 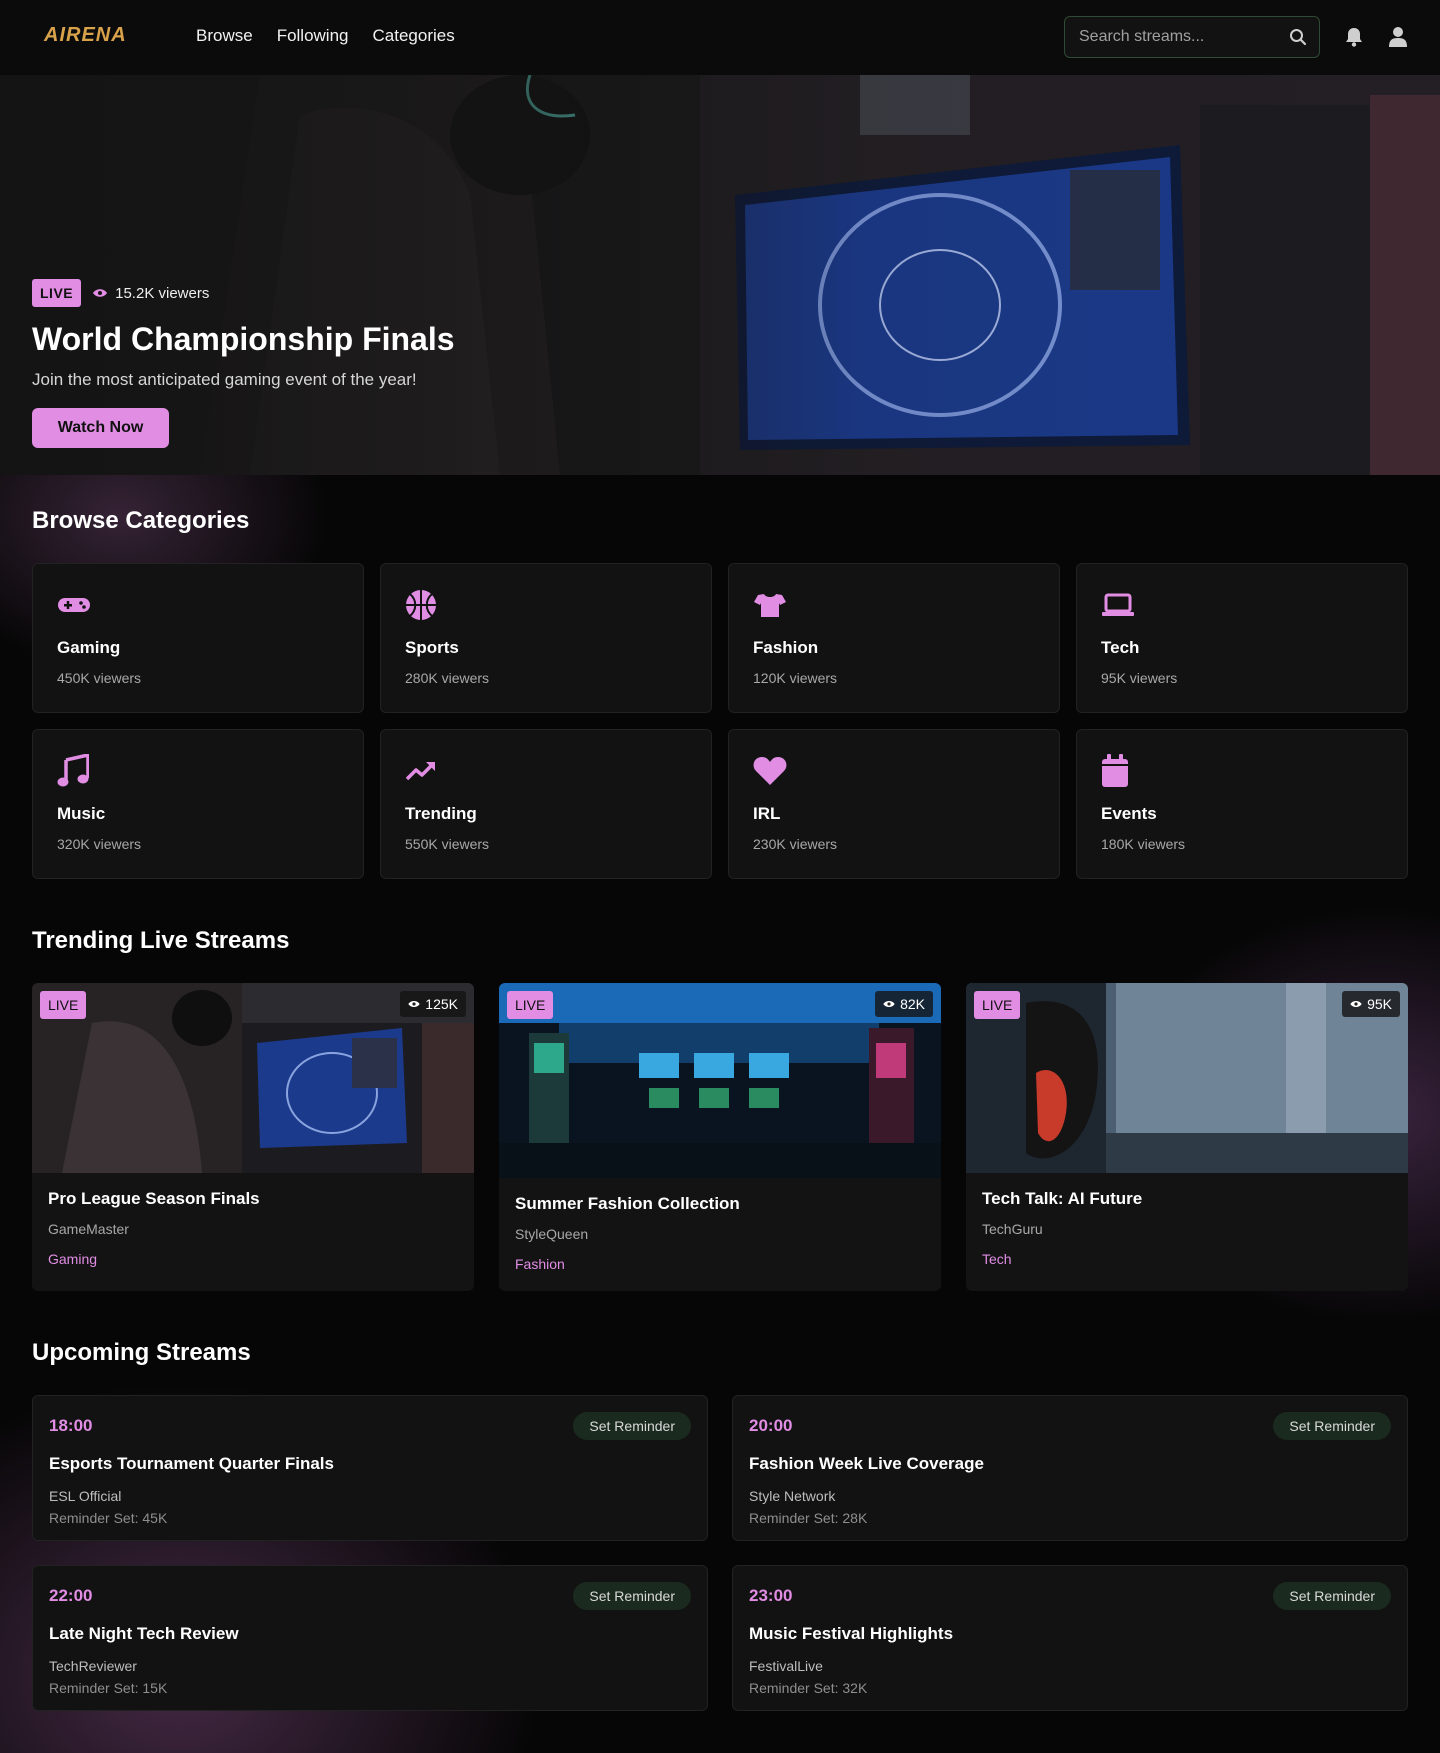 What do you see at coordinates (447, 844) in the screenshot?
I see `category-viewers: 550K viewers` at bounding box center [447, 844].